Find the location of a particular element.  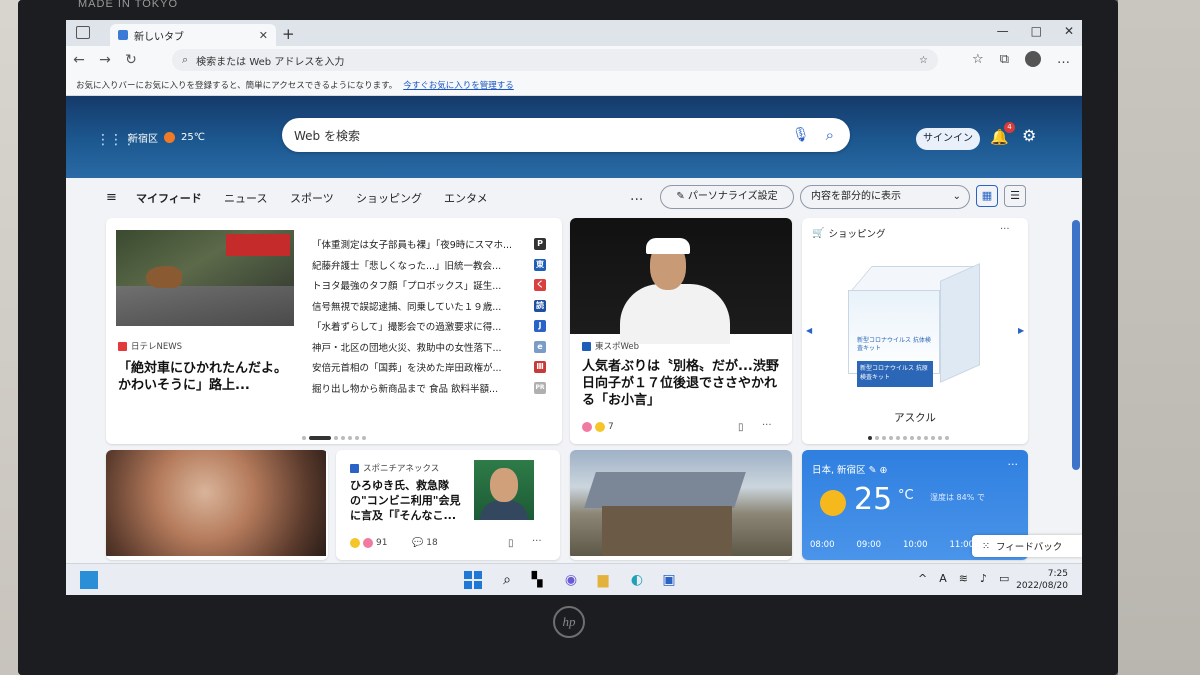

list-item: 神戸・北区の団地火災、救助中の女性落下... e is located at coordinates (429, 347).